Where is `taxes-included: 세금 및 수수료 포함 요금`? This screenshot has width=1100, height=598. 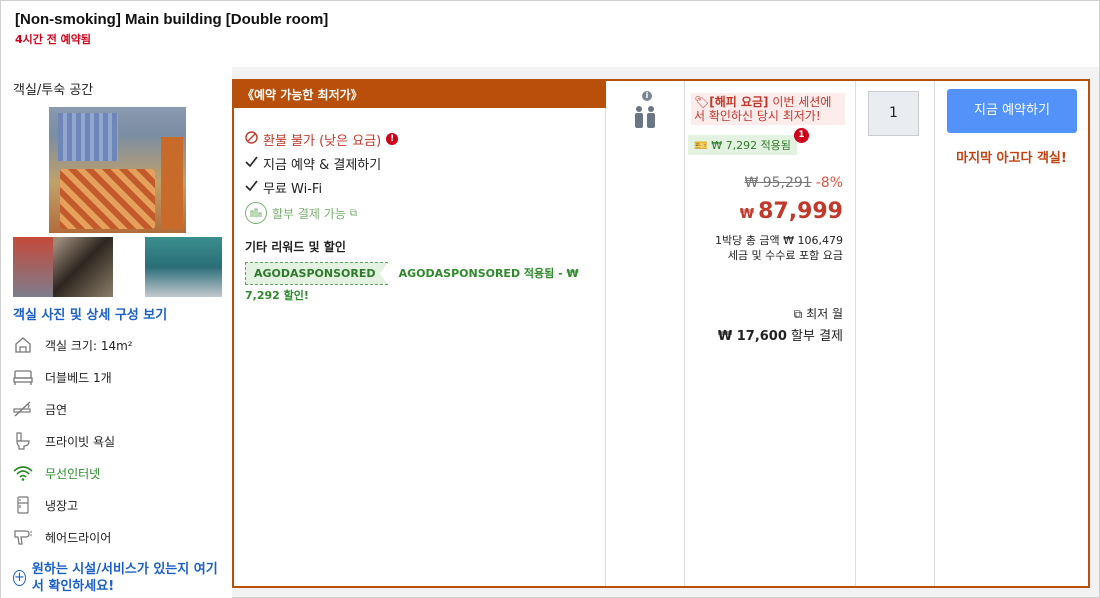 taxes-included: 세금 및 수수료 포함 요금 is located at coordinates (785, 255).